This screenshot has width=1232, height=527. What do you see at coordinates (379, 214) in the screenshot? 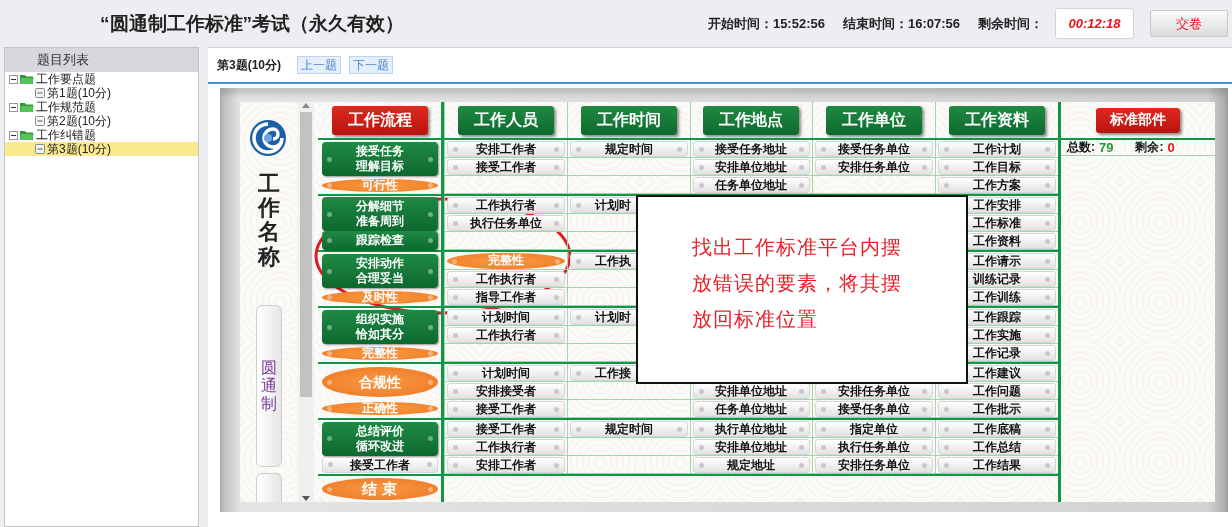
I see `flow-step: 分解细节 准备周到` at bounding box center [379, 214].